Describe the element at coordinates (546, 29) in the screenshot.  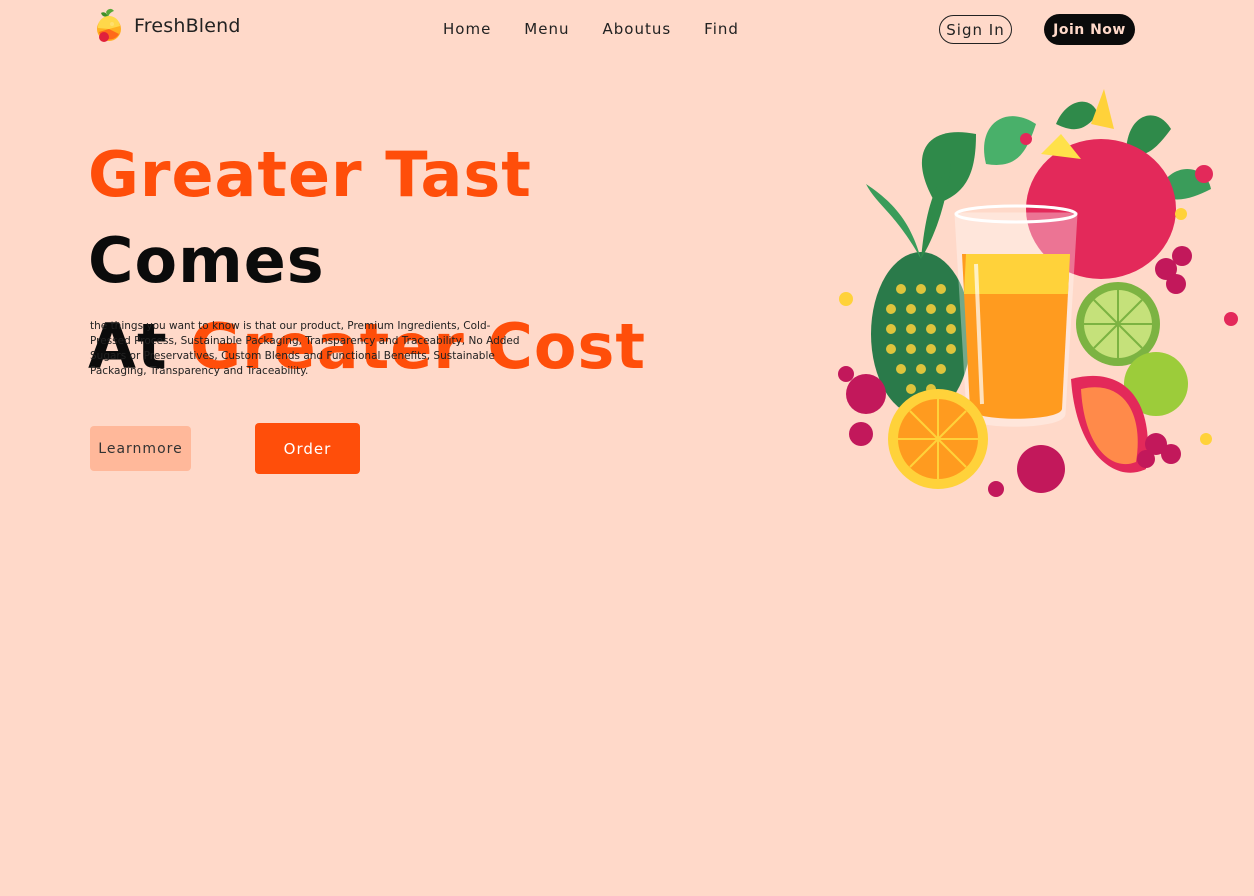
I see `nav-link-menu: Menu` at that location.